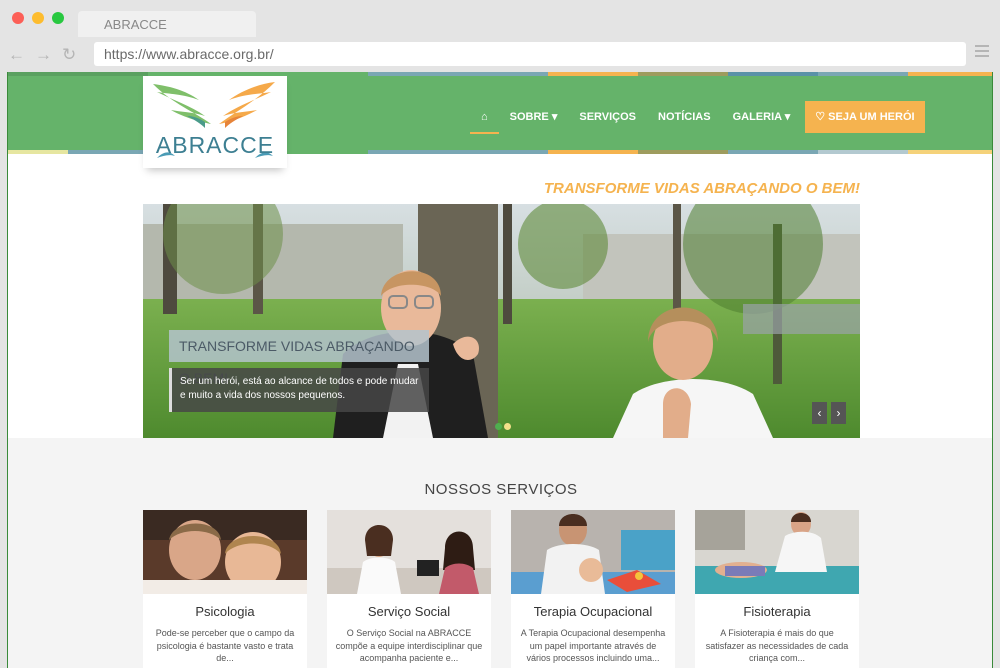 The image size is (1000, 668). Describe the element at coordinates (777, 611) in the screenshot. I see `service-title: Fisioterapia` at that location.